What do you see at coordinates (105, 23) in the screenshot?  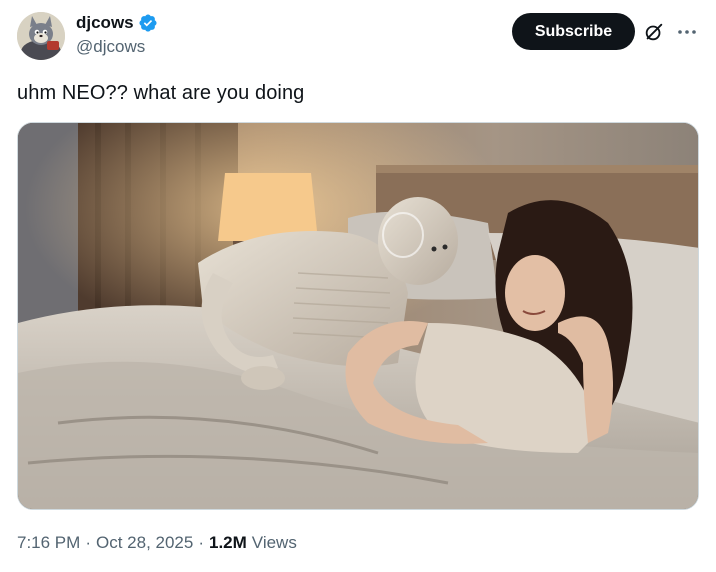 I see `display-name: djcows` at bounding box center [105, 23].